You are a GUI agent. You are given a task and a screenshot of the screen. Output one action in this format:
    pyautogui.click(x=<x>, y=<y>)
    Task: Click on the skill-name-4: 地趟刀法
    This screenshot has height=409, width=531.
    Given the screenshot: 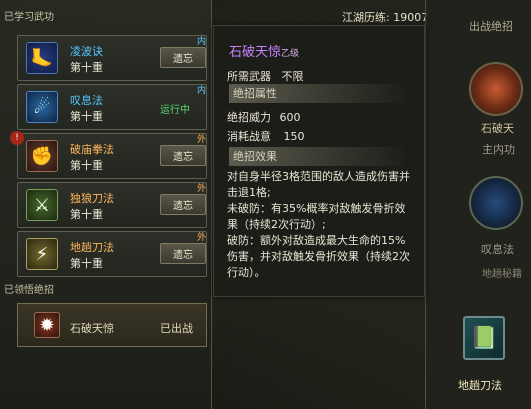 What is the action you would take?
    pyautogui.click(x=92, y=247)
    